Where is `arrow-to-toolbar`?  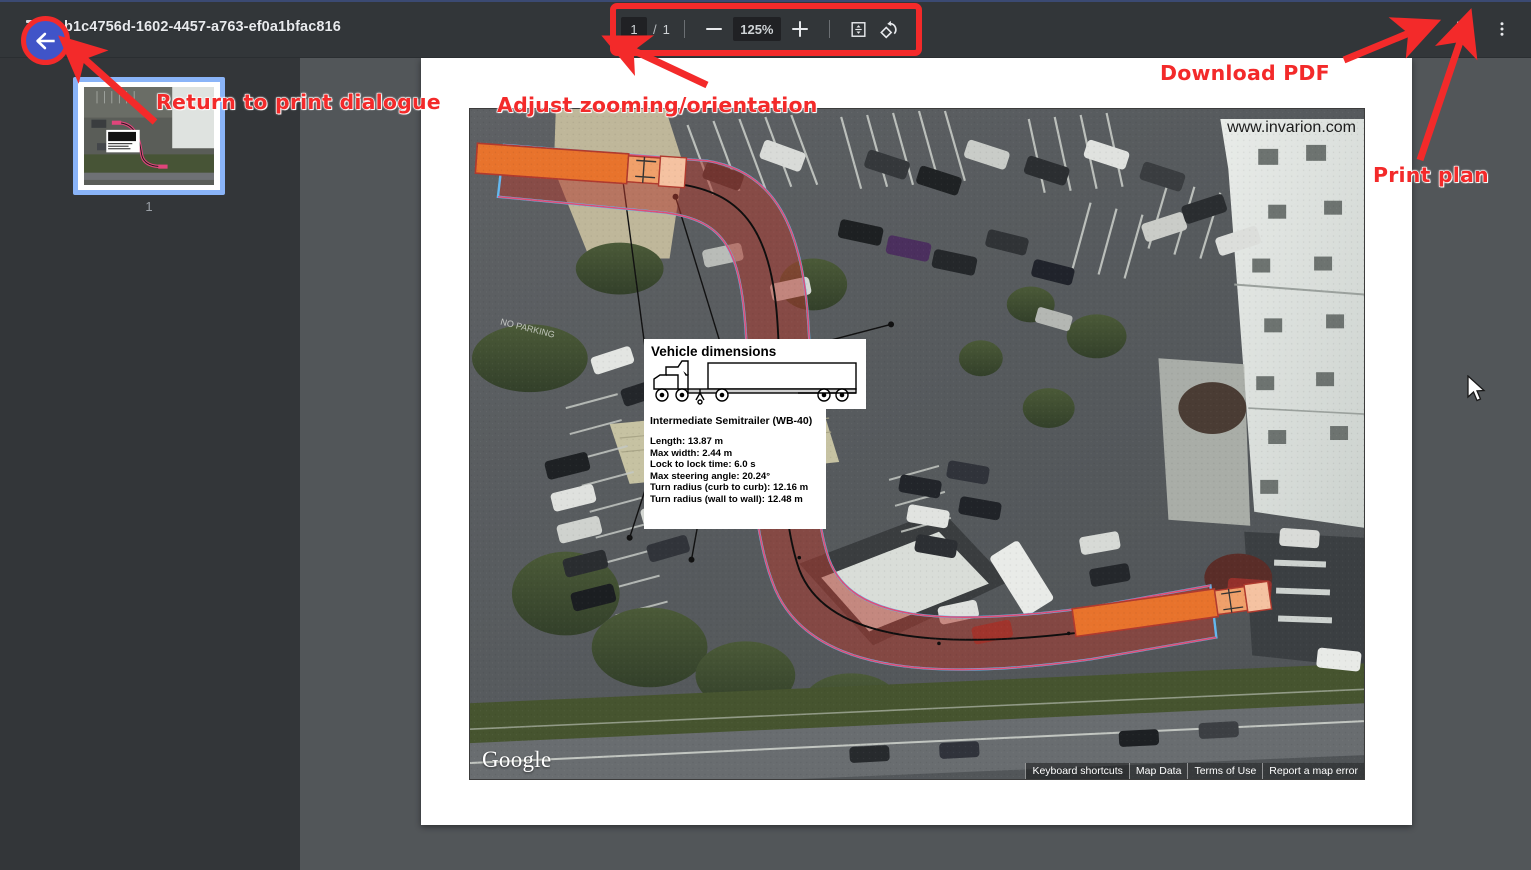
arrow-to-toolbar is located at coordinates (655, 62).